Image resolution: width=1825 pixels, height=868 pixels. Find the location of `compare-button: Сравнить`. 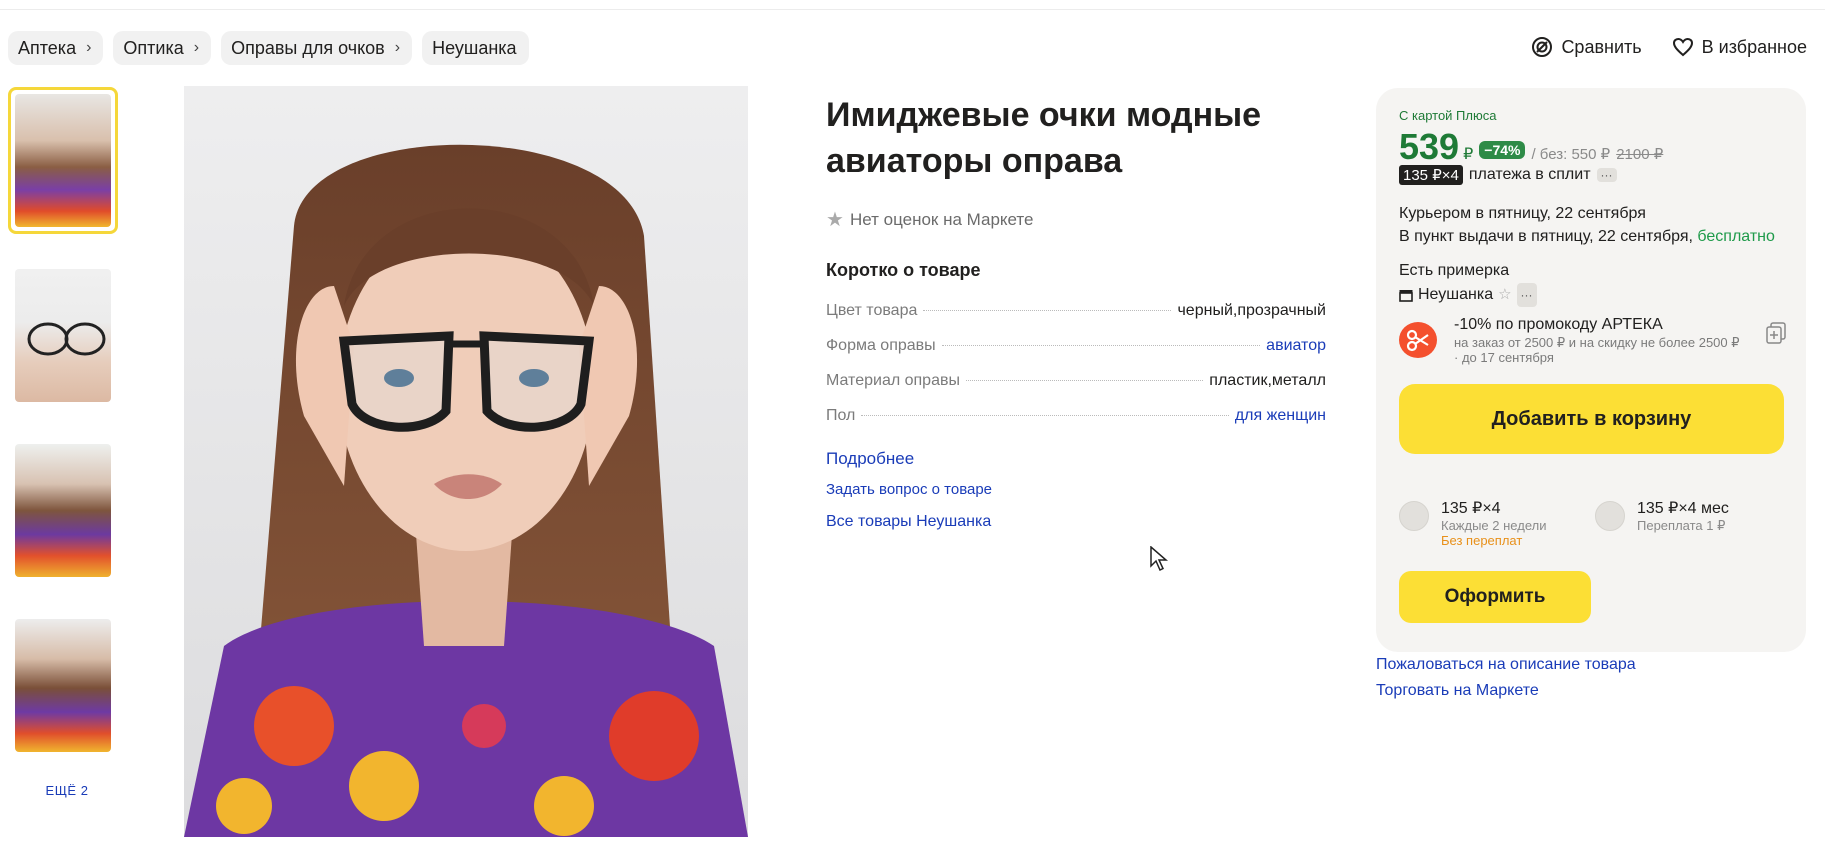

compare-button: Сравнить is located at coordinates (1586, 47).